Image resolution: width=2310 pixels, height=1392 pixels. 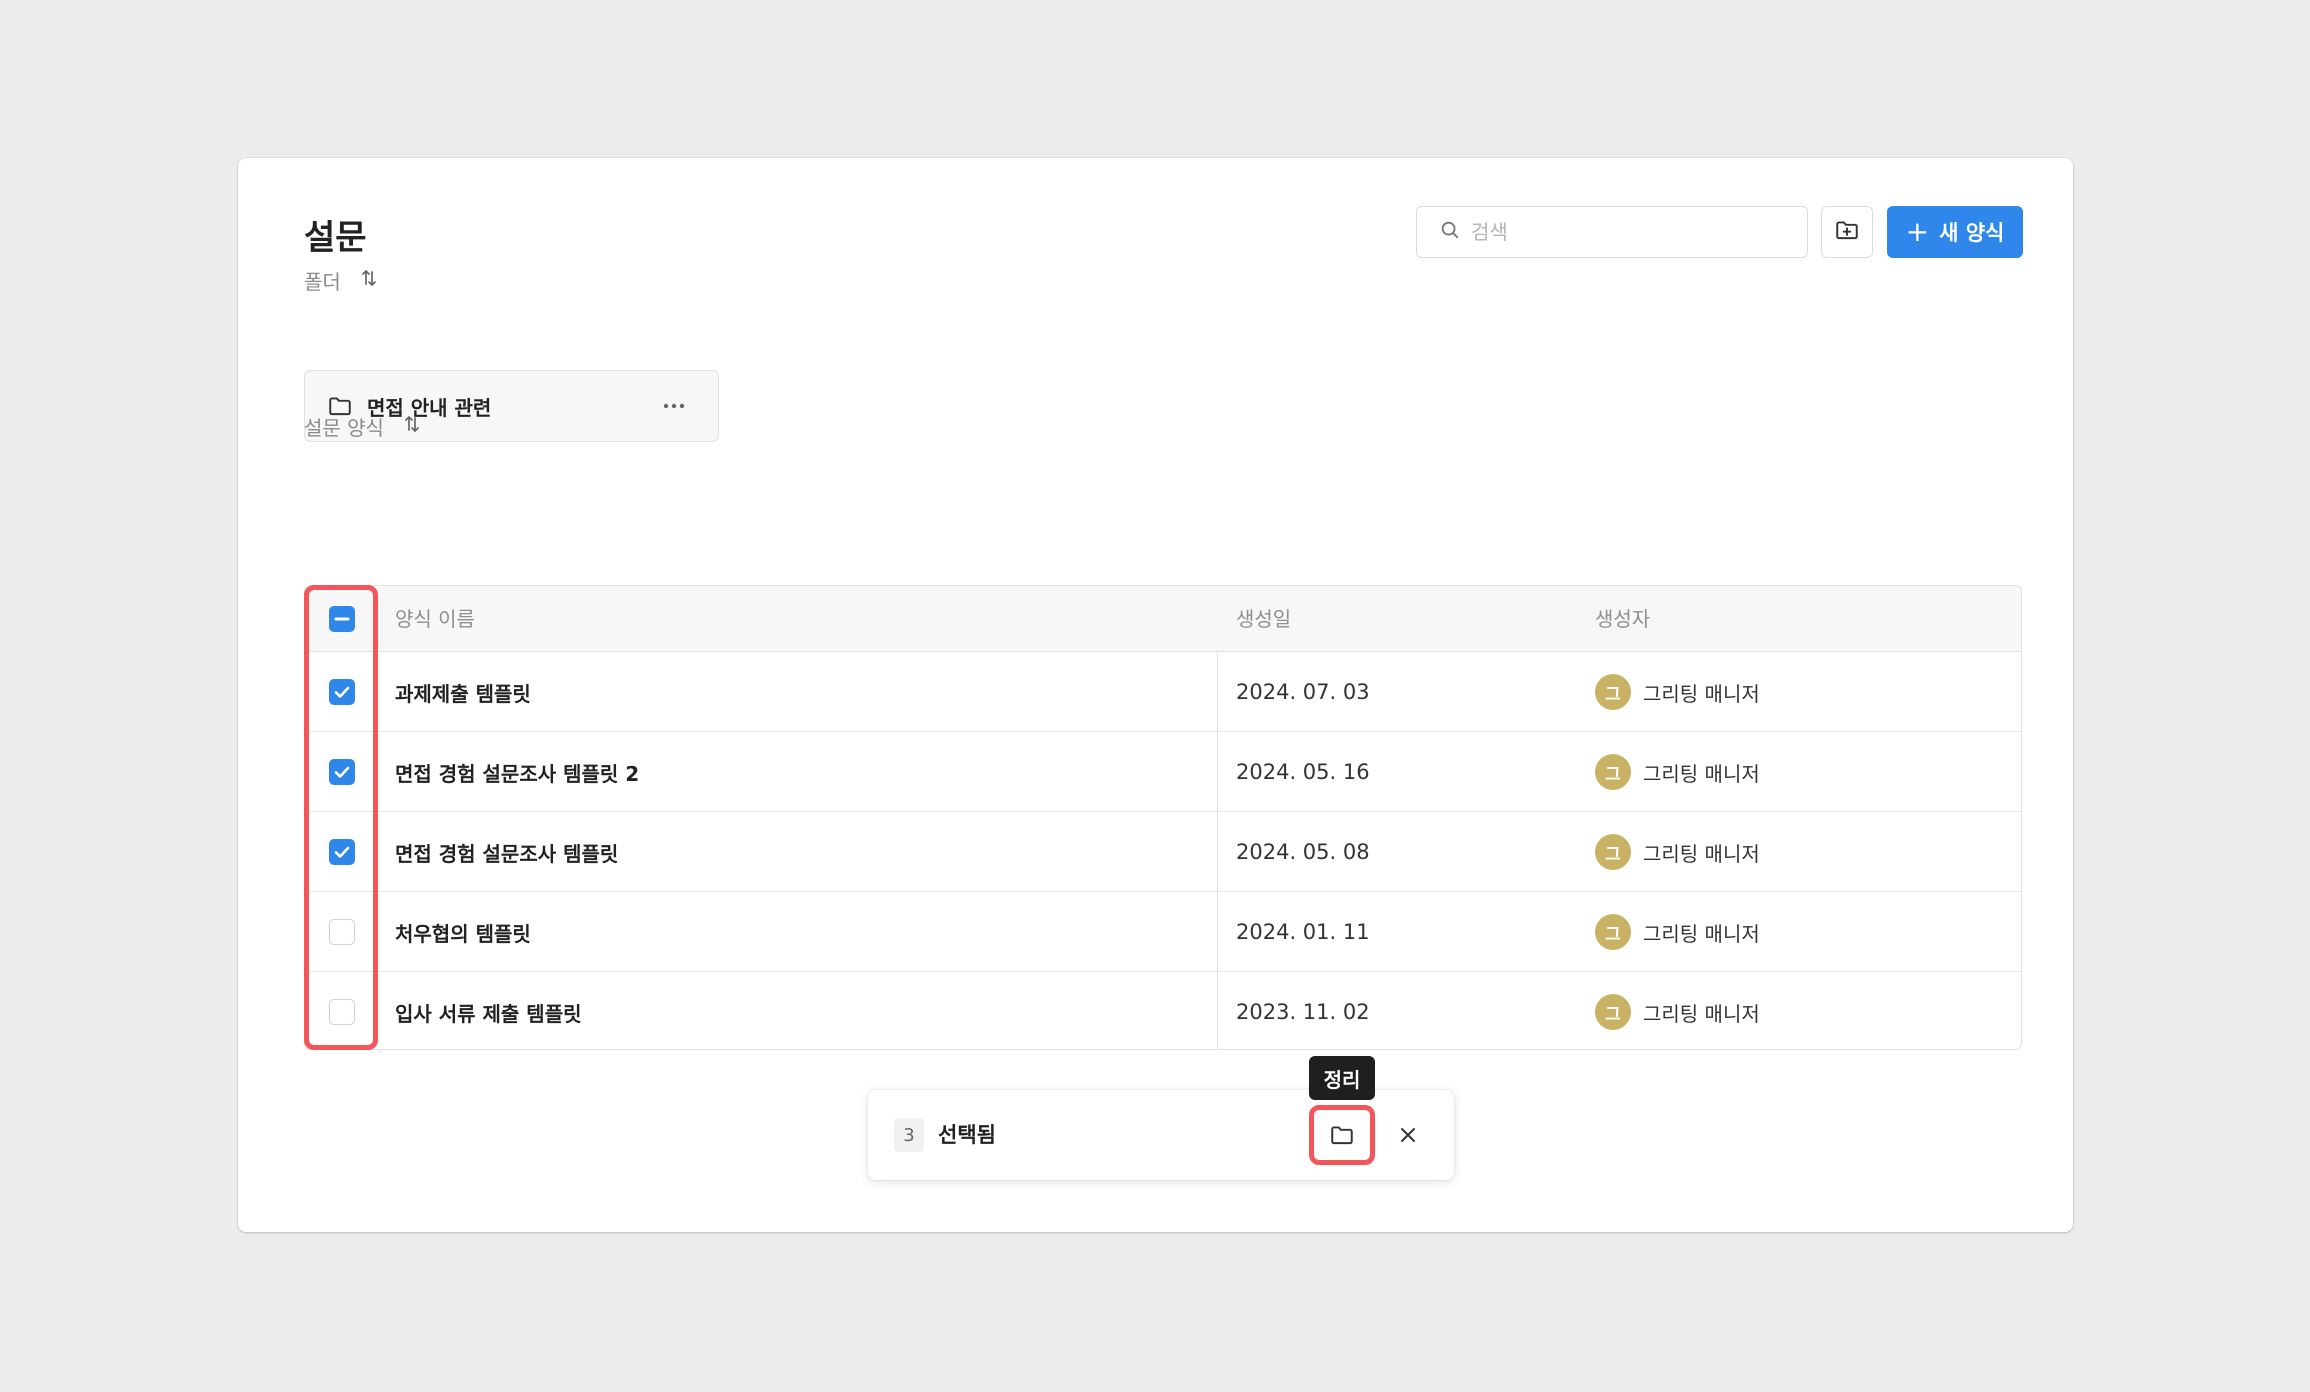 What do you see at coordinates (1450, 232) in the screenshot?
I see `search-icon` at bounding box center [1450, 232].